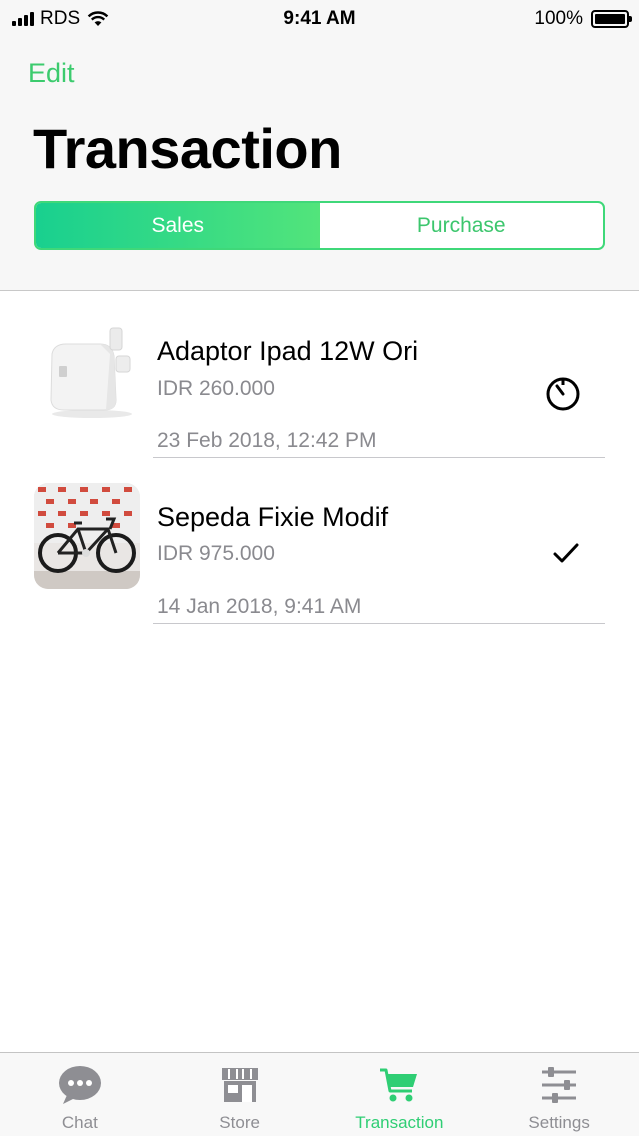 Image resolution: width=639 pixels, height=1136 pixels. I want to click on row-separator, so click(379, 623).